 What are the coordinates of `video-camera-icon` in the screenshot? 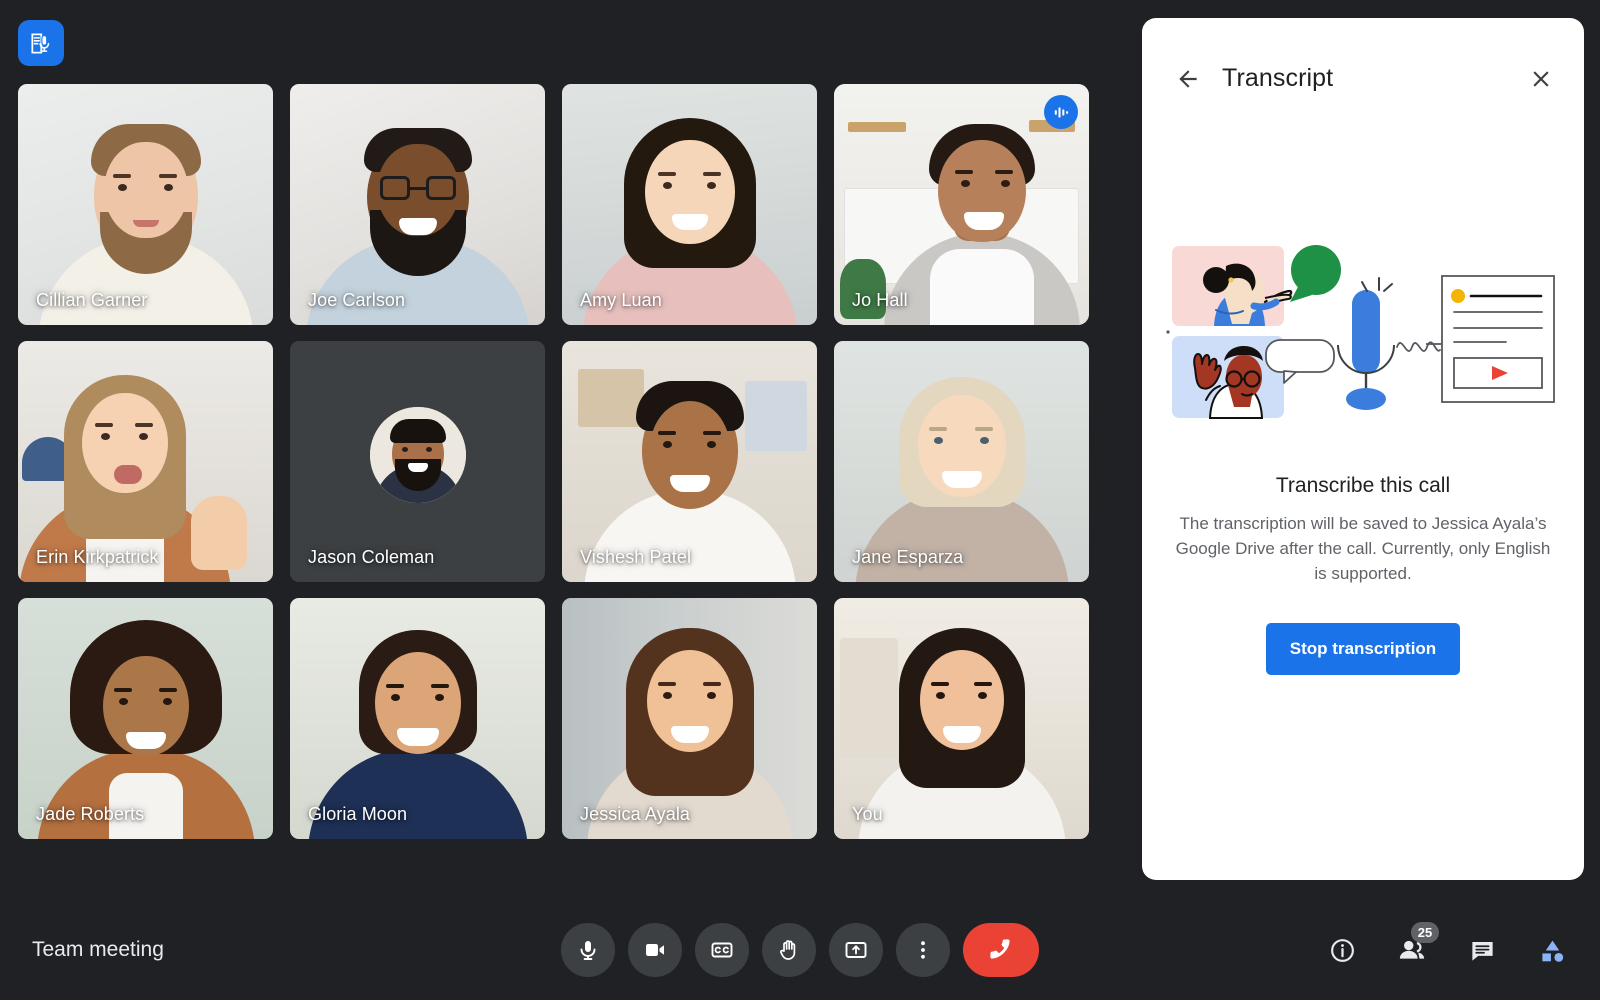 It's located at (655, 950).